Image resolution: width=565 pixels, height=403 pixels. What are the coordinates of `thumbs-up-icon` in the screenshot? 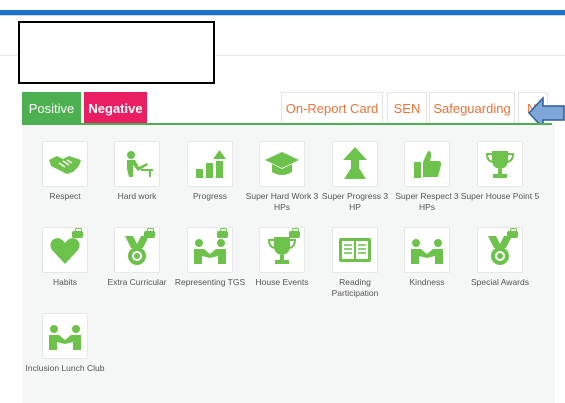 It's located at (427, 164).